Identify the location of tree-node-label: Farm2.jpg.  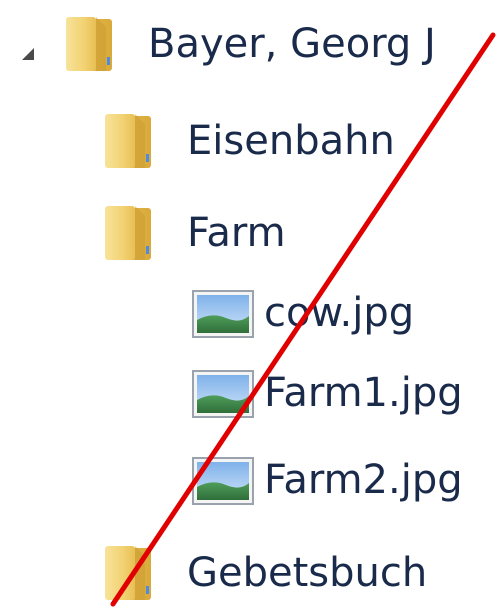
(363, 480).